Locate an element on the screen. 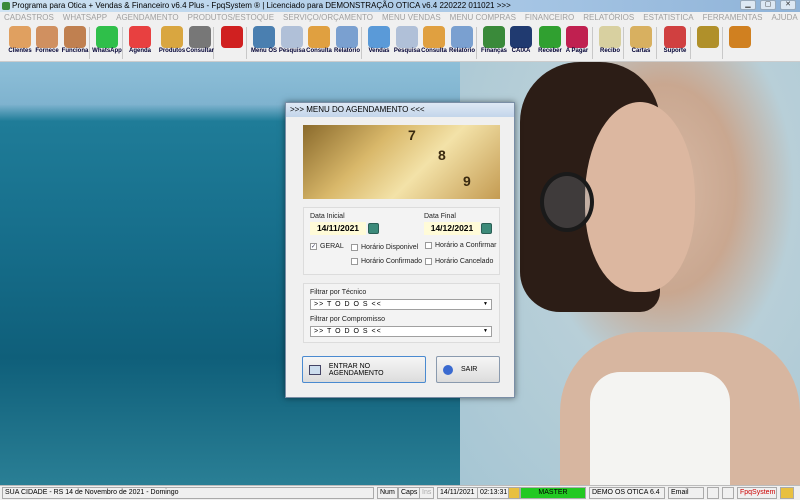 The height and width of the screenshot is (500, 800). menu-item: FINANCEIRO is located at coordinates (549, 18).